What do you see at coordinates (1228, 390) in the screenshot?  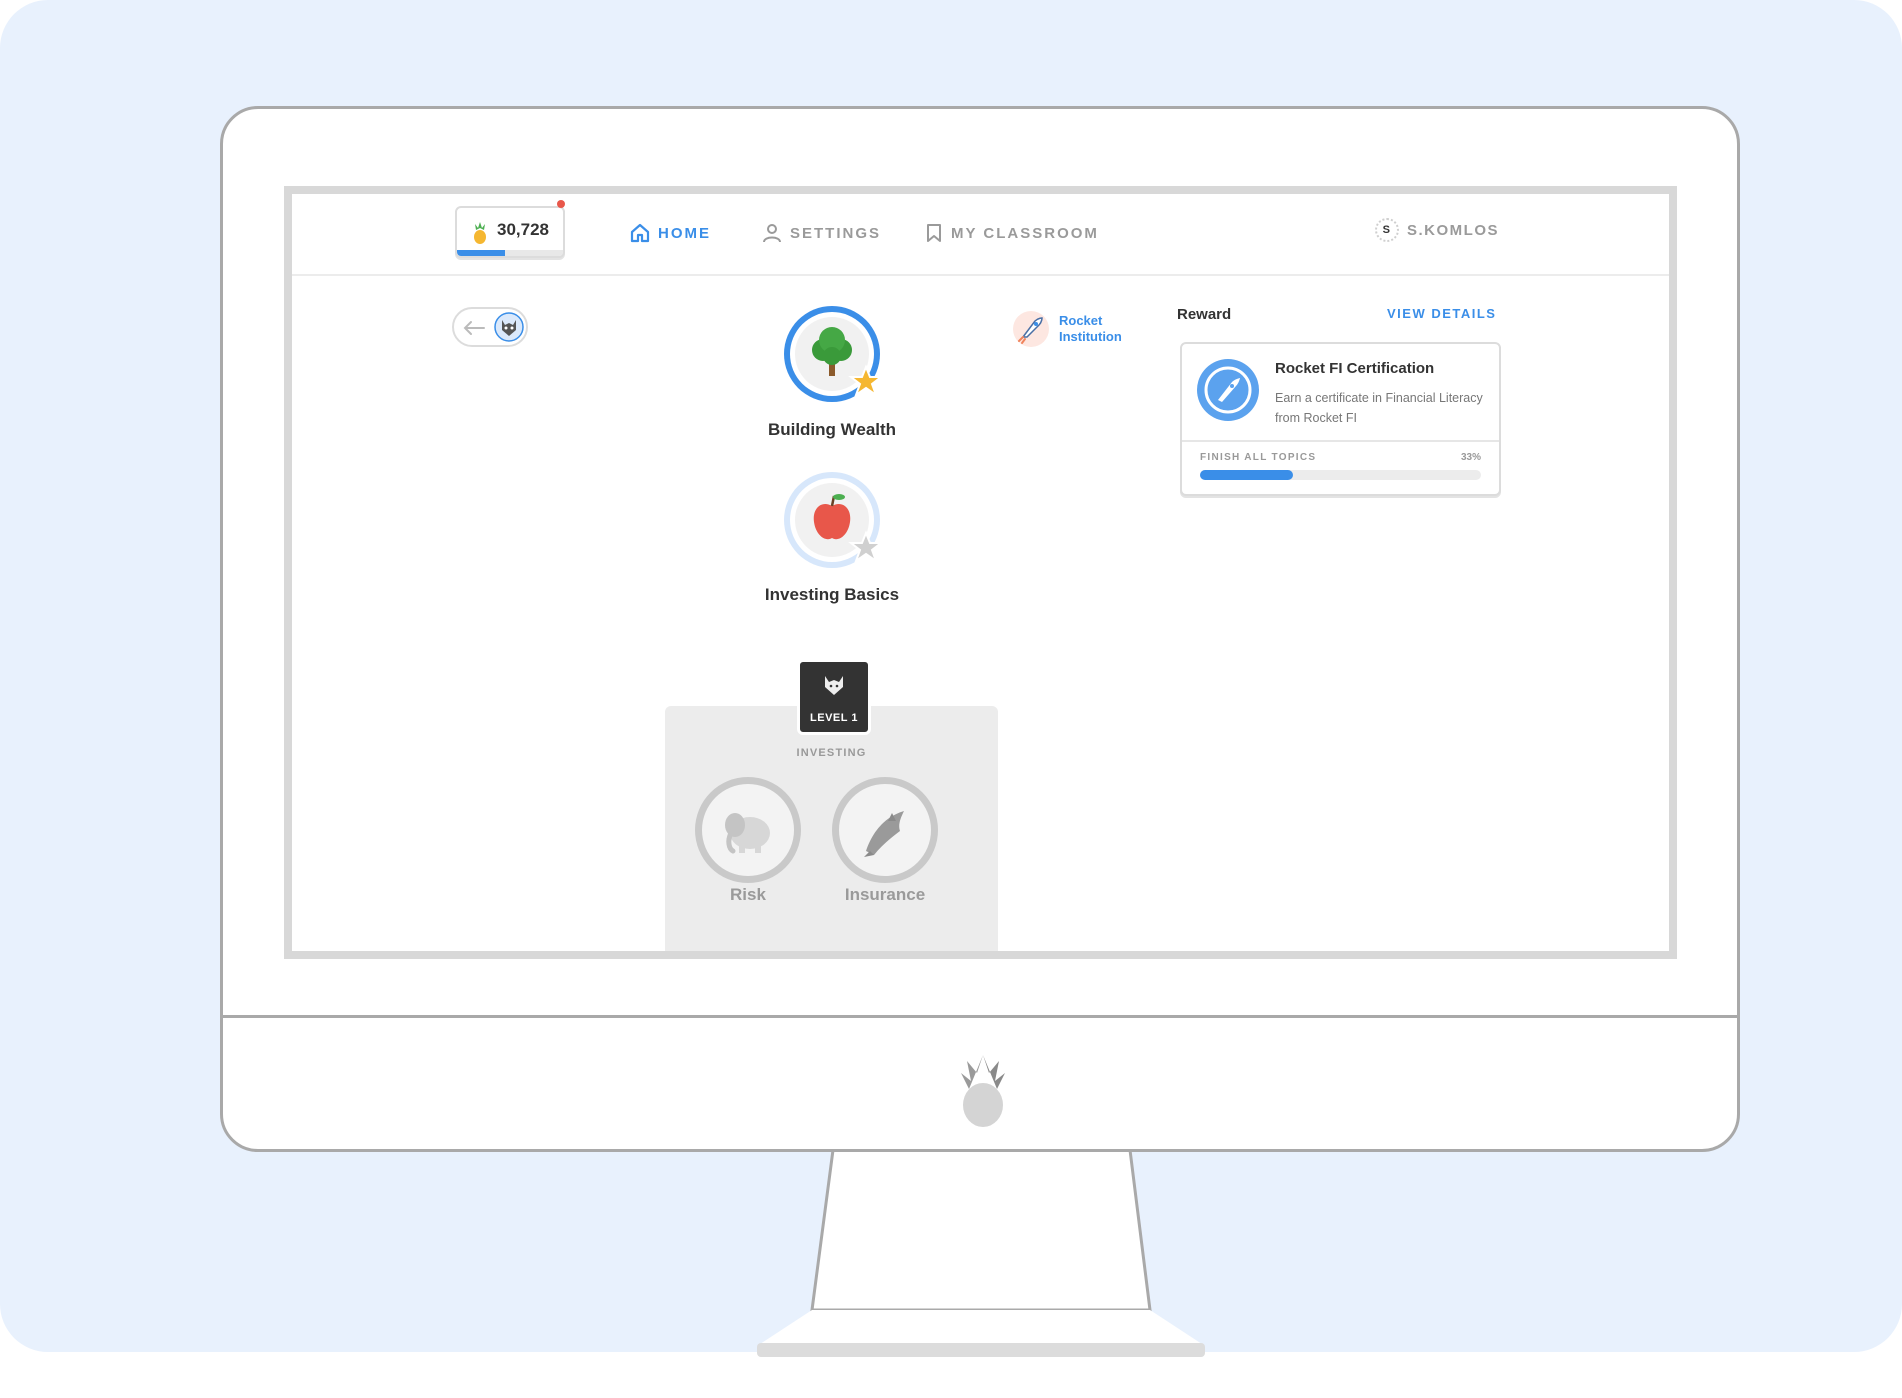 I see `certificate-badge-icon` at bounding box center [1228, 390].